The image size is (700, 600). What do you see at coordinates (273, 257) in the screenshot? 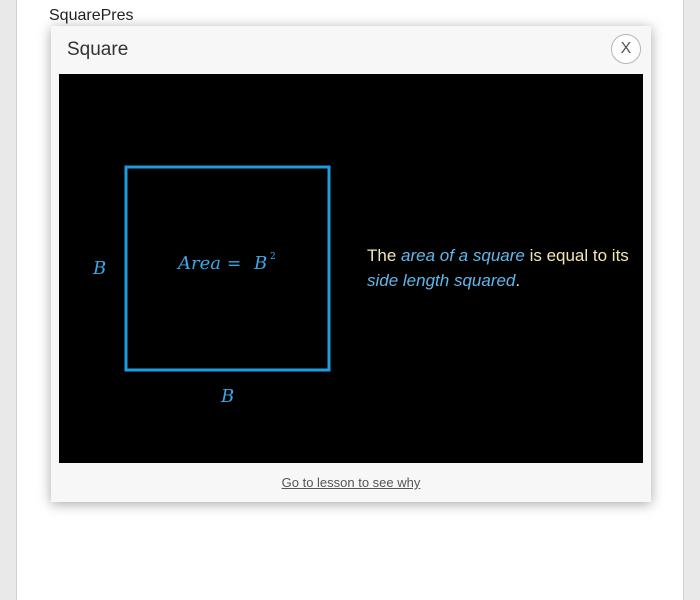
I see `formula-exponent: 2` at bounding box center [273, 257].